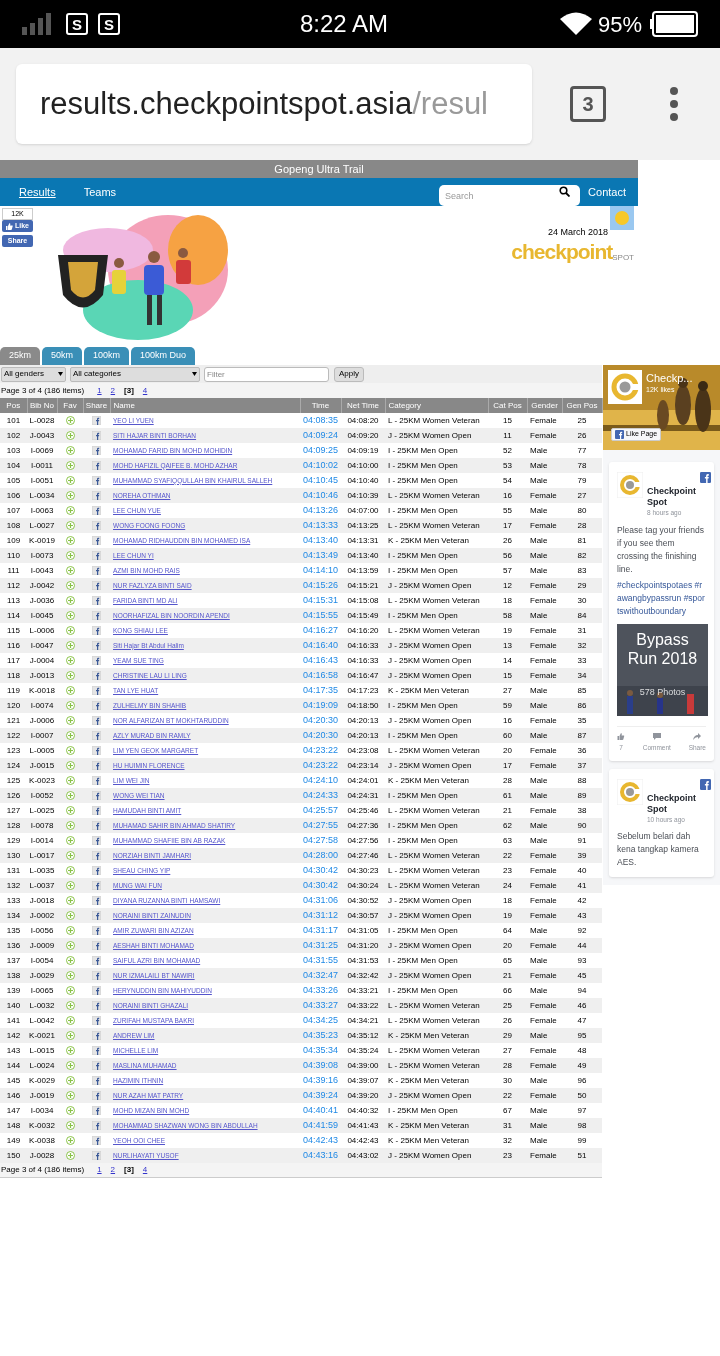  Describe the element at coordinates (436, 885) in the screenshot. I see `table-cell: L - 25KM Women Veteran` at that location.